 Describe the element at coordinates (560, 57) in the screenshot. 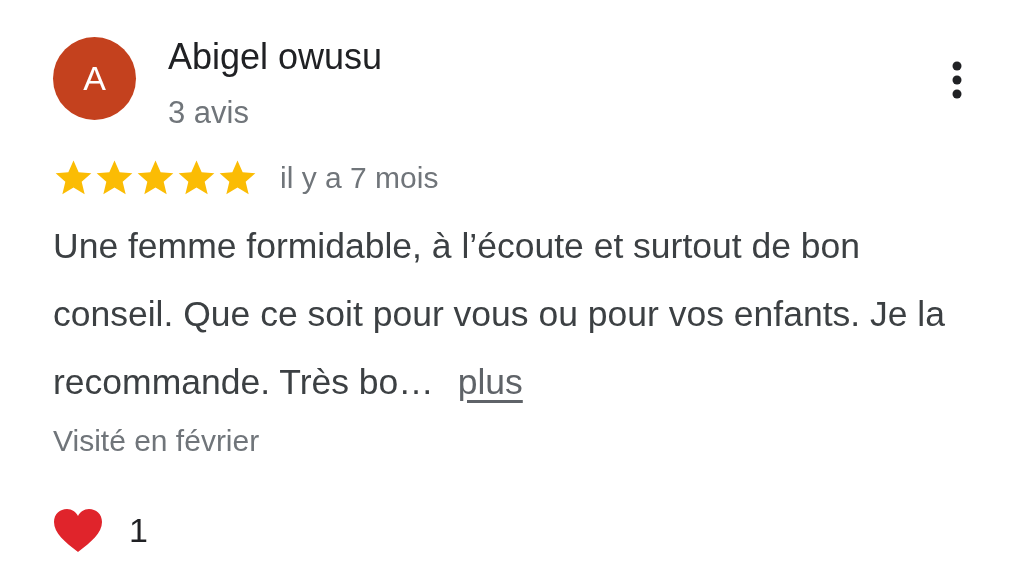

I see `author-name: Abigel owusu` at that location.